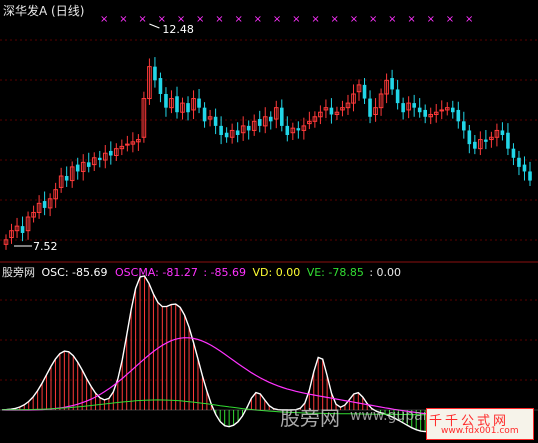 The height and width of the screenshot is (443, 538). What do you see at coordinates (45, 246) in the screenshot?
I see `low-label: 7.52` at bounding box center [45, 246].